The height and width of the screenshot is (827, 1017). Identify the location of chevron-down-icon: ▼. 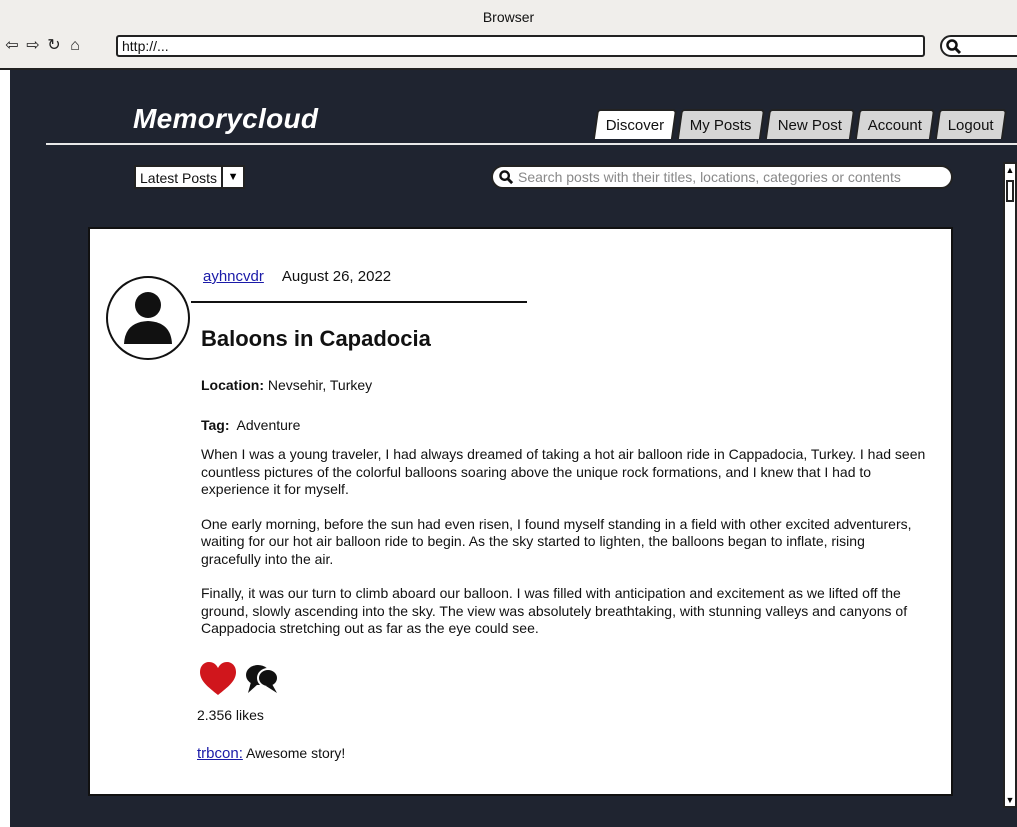
(232, 177).